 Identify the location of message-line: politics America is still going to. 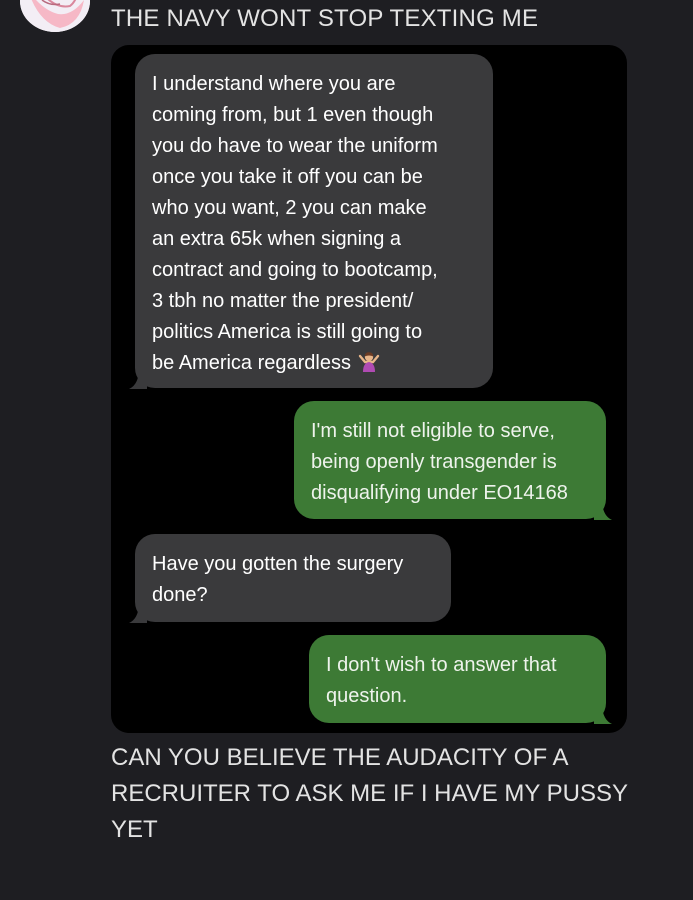
(287, 332).